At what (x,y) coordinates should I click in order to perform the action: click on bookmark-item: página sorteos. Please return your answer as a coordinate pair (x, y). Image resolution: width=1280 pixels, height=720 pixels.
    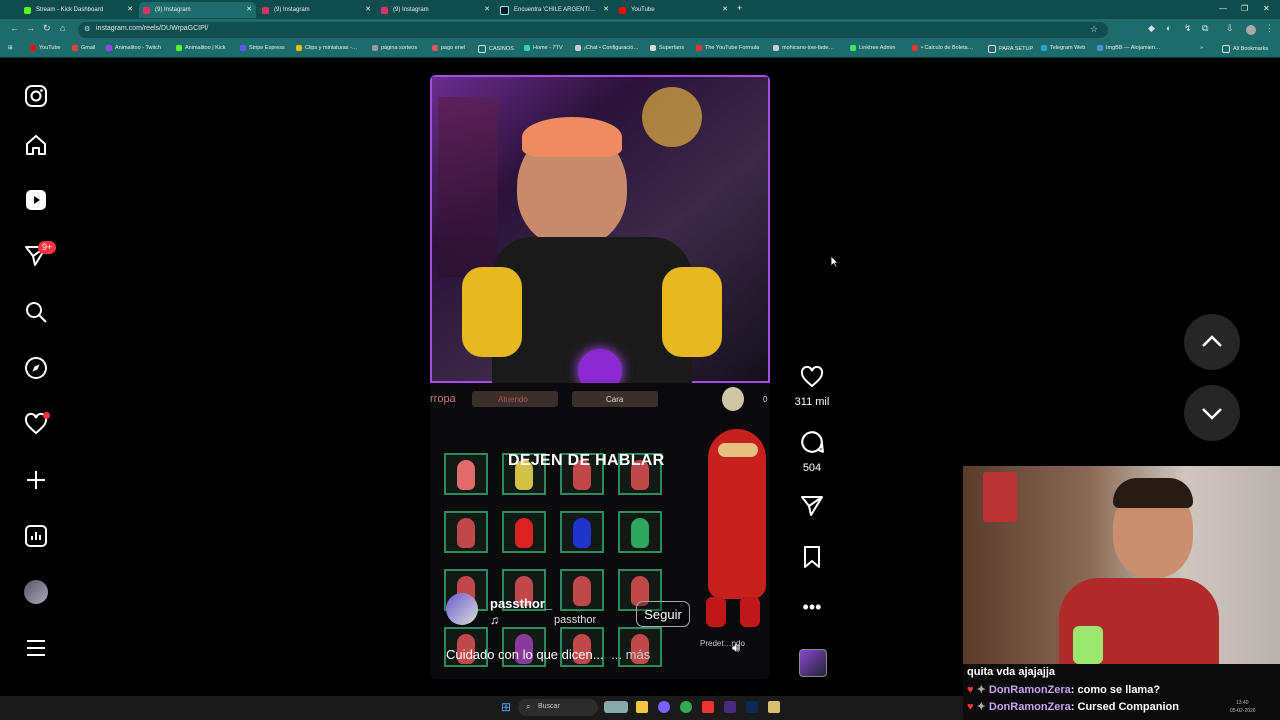
    Looking at the image, I should click on (394, 48).